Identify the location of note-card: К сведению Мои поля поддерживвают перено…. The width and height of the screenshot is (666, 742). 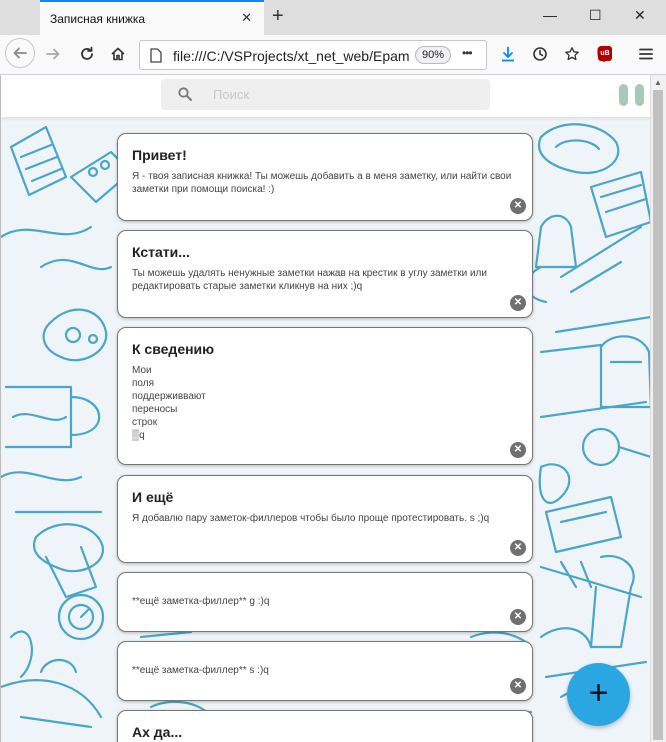
(325, 396).